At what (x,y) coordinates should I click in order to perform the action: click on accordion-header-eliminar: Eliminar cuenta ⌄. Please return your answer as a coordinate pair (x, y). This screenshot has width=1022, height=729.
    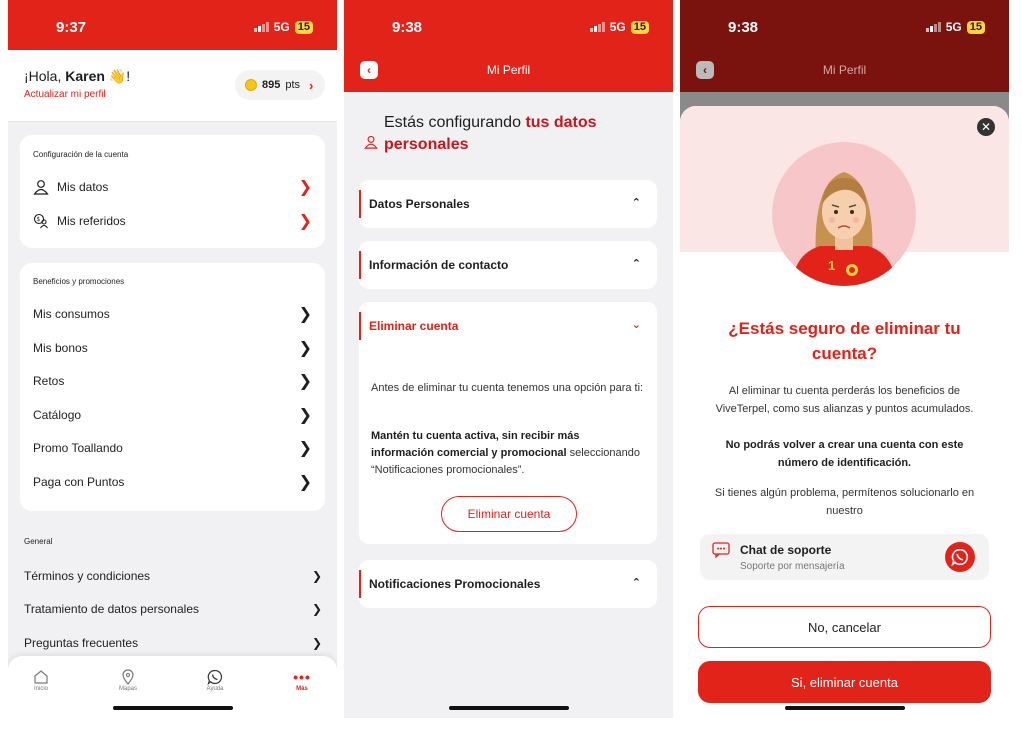
    Looking at the image, I should click on (508, 326).